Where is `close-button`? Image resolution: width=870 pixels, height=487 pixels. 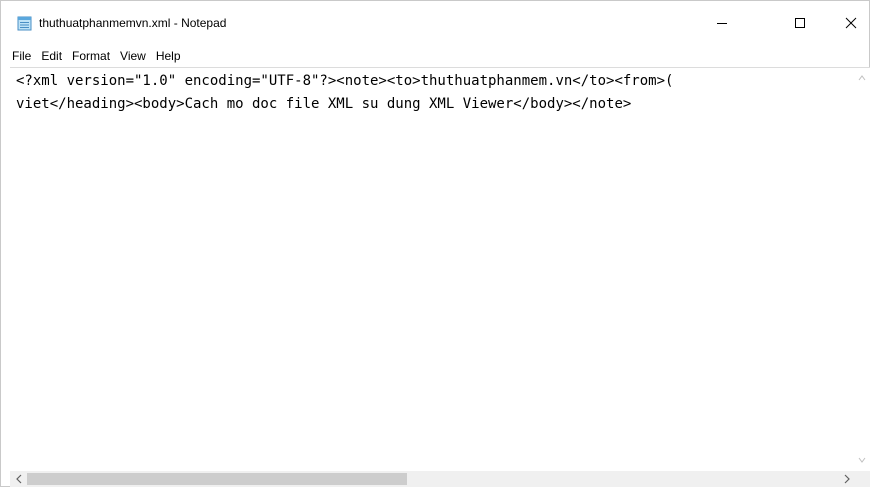
close-button is located at coordinates (850, 23).